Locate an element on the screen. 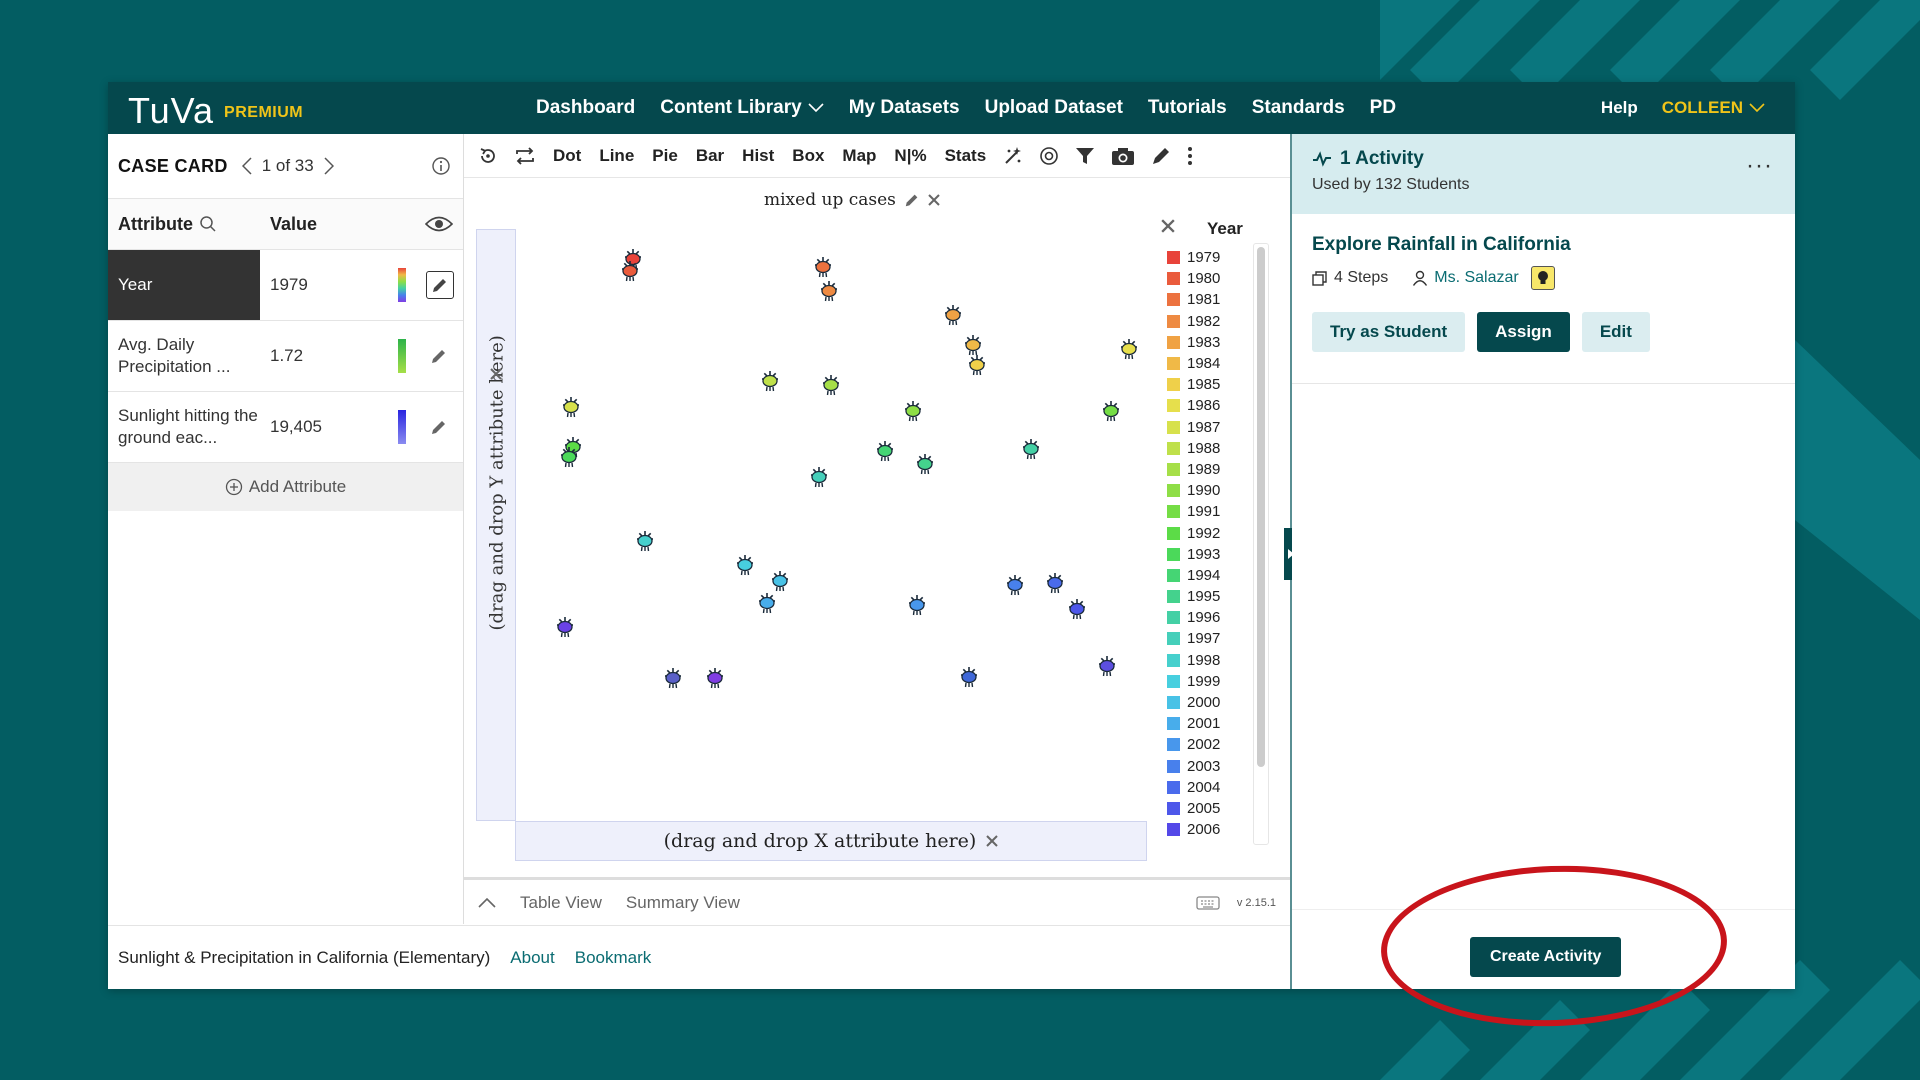  count-percent-button: N|% is located at coordinates (910, 156).